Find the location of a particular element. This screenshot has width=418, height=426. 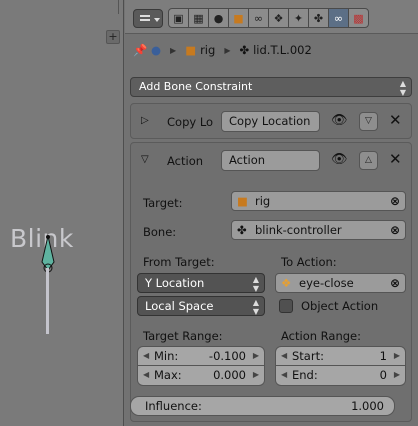

influence-value: 1.000 is located at coordinates (367, 406).